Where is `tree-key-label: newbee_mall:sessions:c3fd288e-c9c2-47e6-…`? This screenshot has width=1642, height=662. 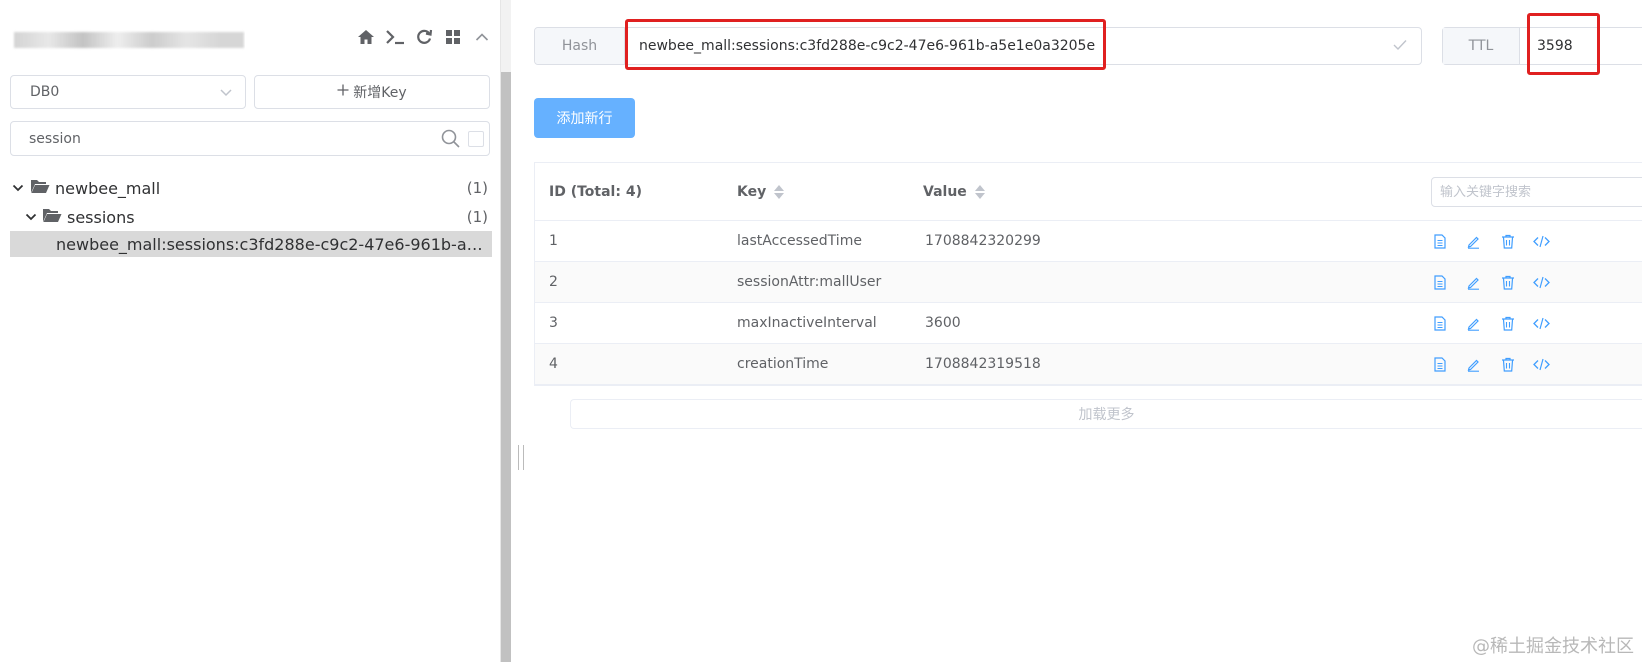
tree-key-label: newbee_mall:sessions:c3fd288e-c9c2-47e6-… is located at coordinates (271, 244).